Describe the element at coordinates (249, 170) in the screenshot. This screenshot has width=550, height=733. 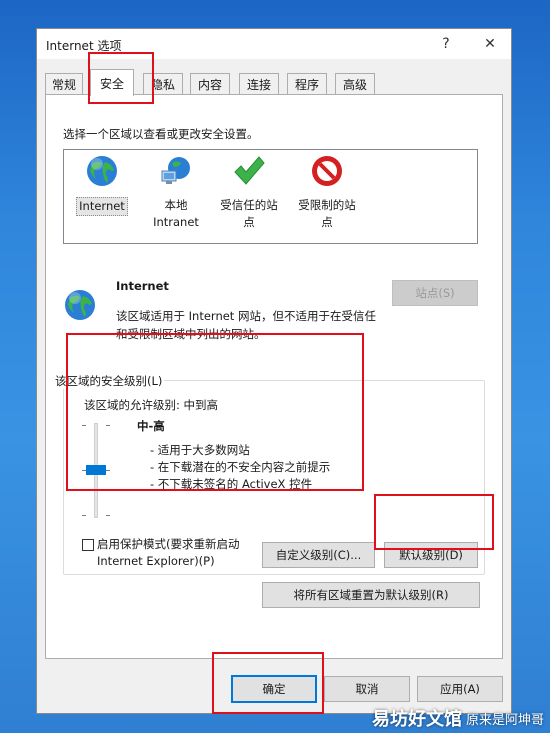
I see `checkmark-icon` at that location.